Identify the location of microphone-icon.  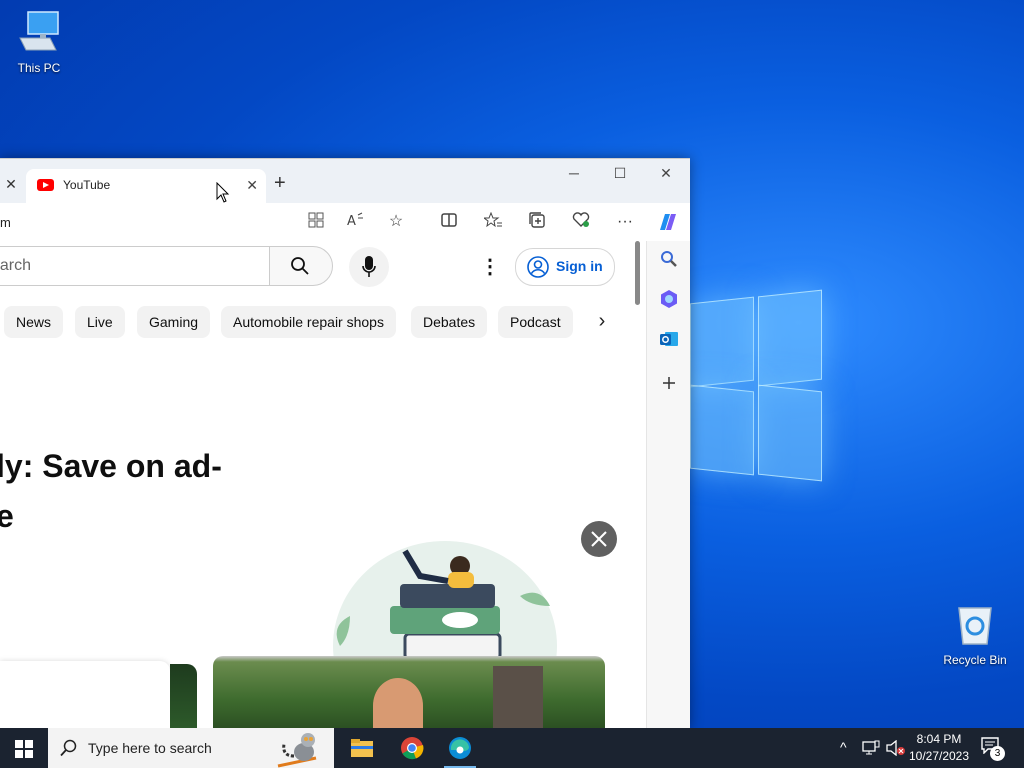
(369, 266).